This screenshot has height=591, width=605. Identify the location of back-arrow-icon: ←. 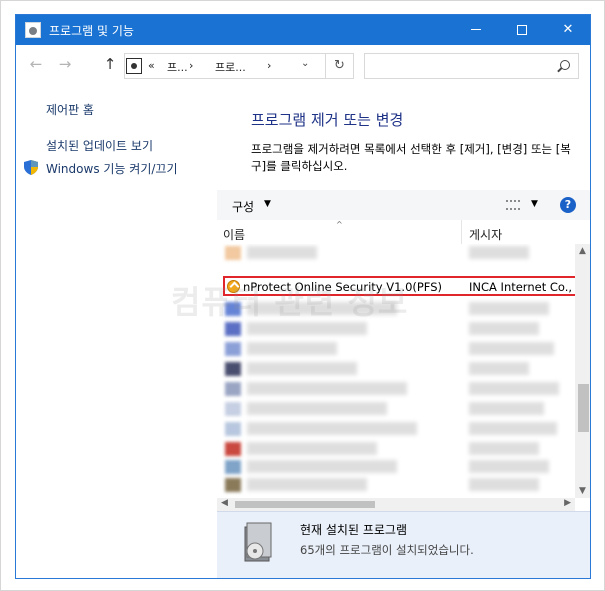
(36, 64).